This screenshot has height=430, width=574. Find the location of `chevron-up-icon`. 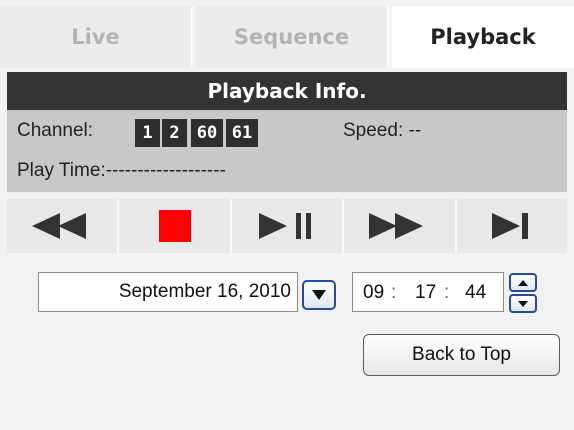

chevron-up-icon is located at coordinates (523, 282).